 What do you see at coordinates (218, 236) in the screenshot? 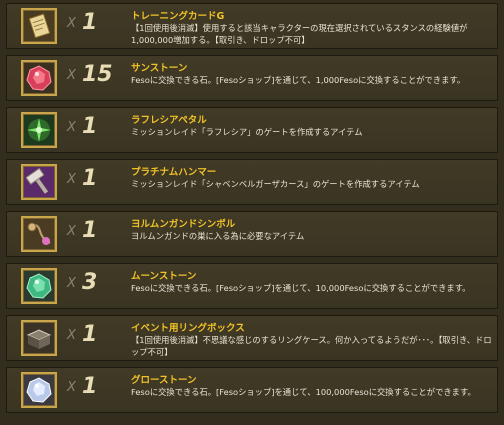
I see `item-description: ヨルムンガンドの巣に入る為に必要なアイテム` at bounding box center [218, 236].